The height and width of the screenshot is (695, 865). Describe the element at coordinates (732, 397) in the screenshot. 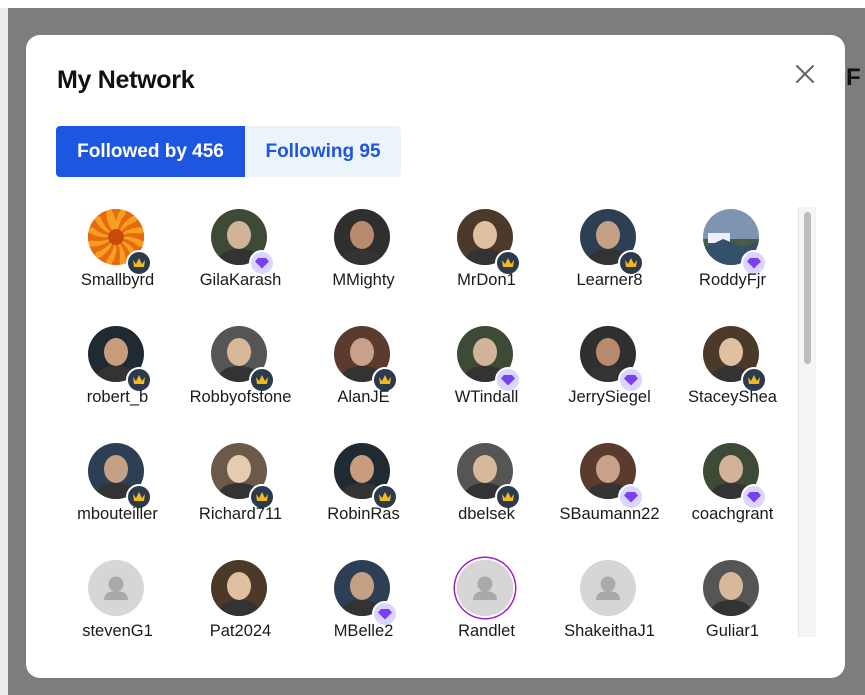

I see `user-name: StaceyShea` at that location.